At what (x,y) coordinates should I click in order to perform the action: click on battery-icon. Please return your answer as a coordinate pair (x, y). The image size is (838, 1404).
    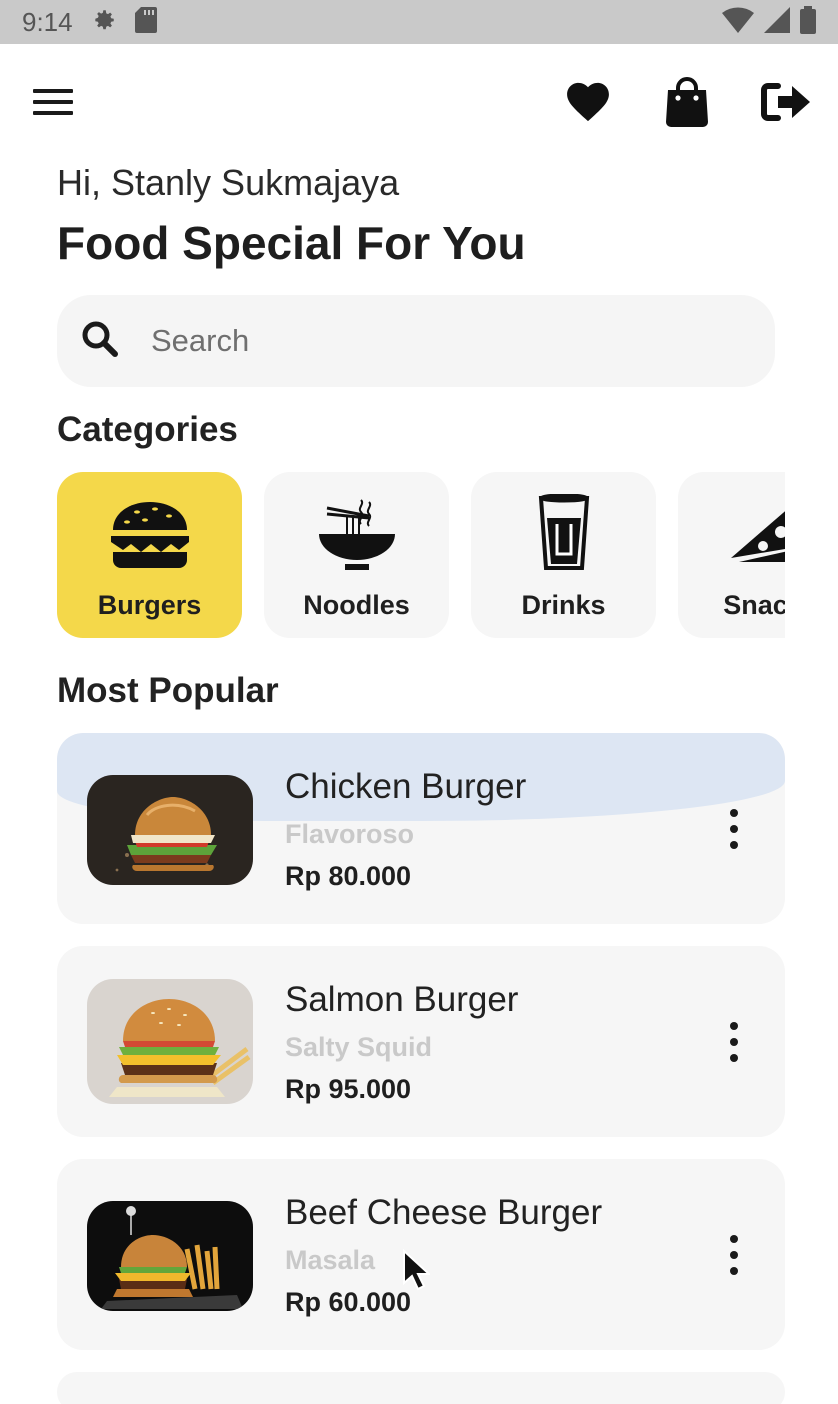
    Looking at the image, I should click on (808, 22).